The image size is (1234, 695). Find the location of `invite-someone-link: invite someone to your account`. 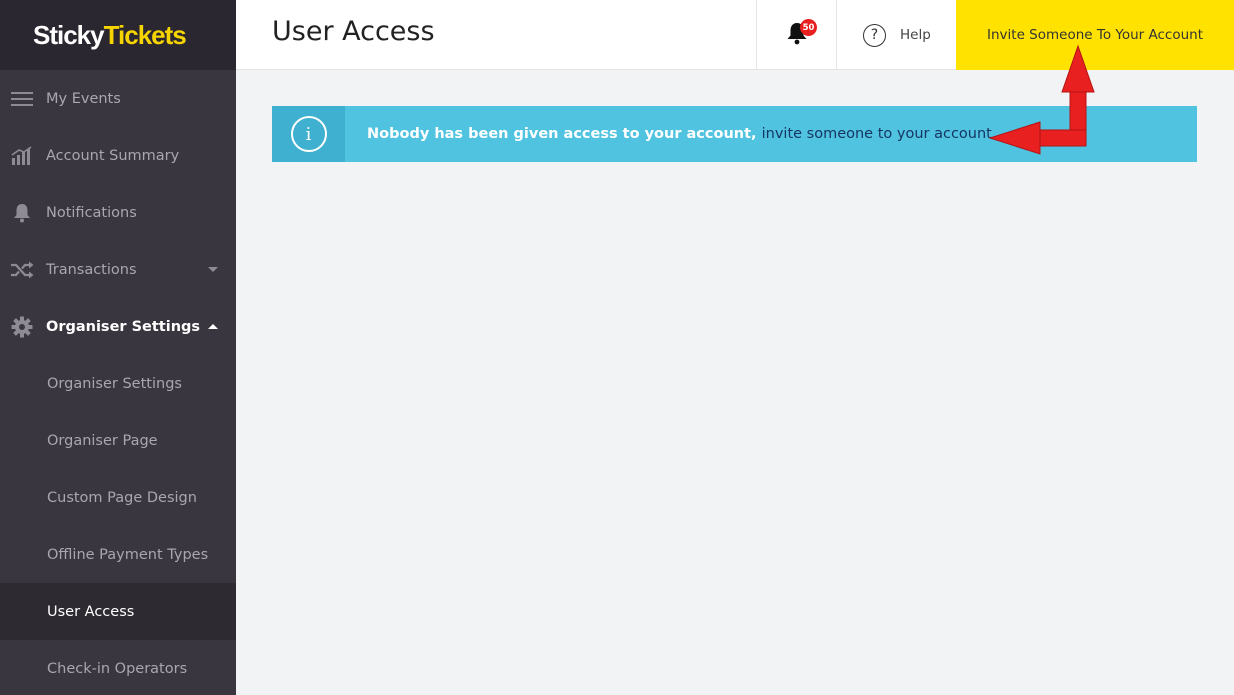

invite-someone-link: invite someone to your account is located at coordinates (877, 134).